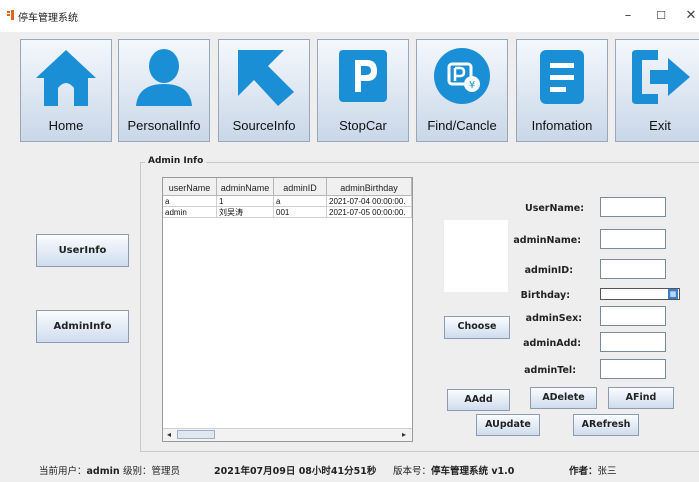 This screenshot has width=699, height=482. What do you see at coordinates (552, 343) in the screenshot?
I see `adminadd-label: adminAdd:` at bounding box center [552, 343].